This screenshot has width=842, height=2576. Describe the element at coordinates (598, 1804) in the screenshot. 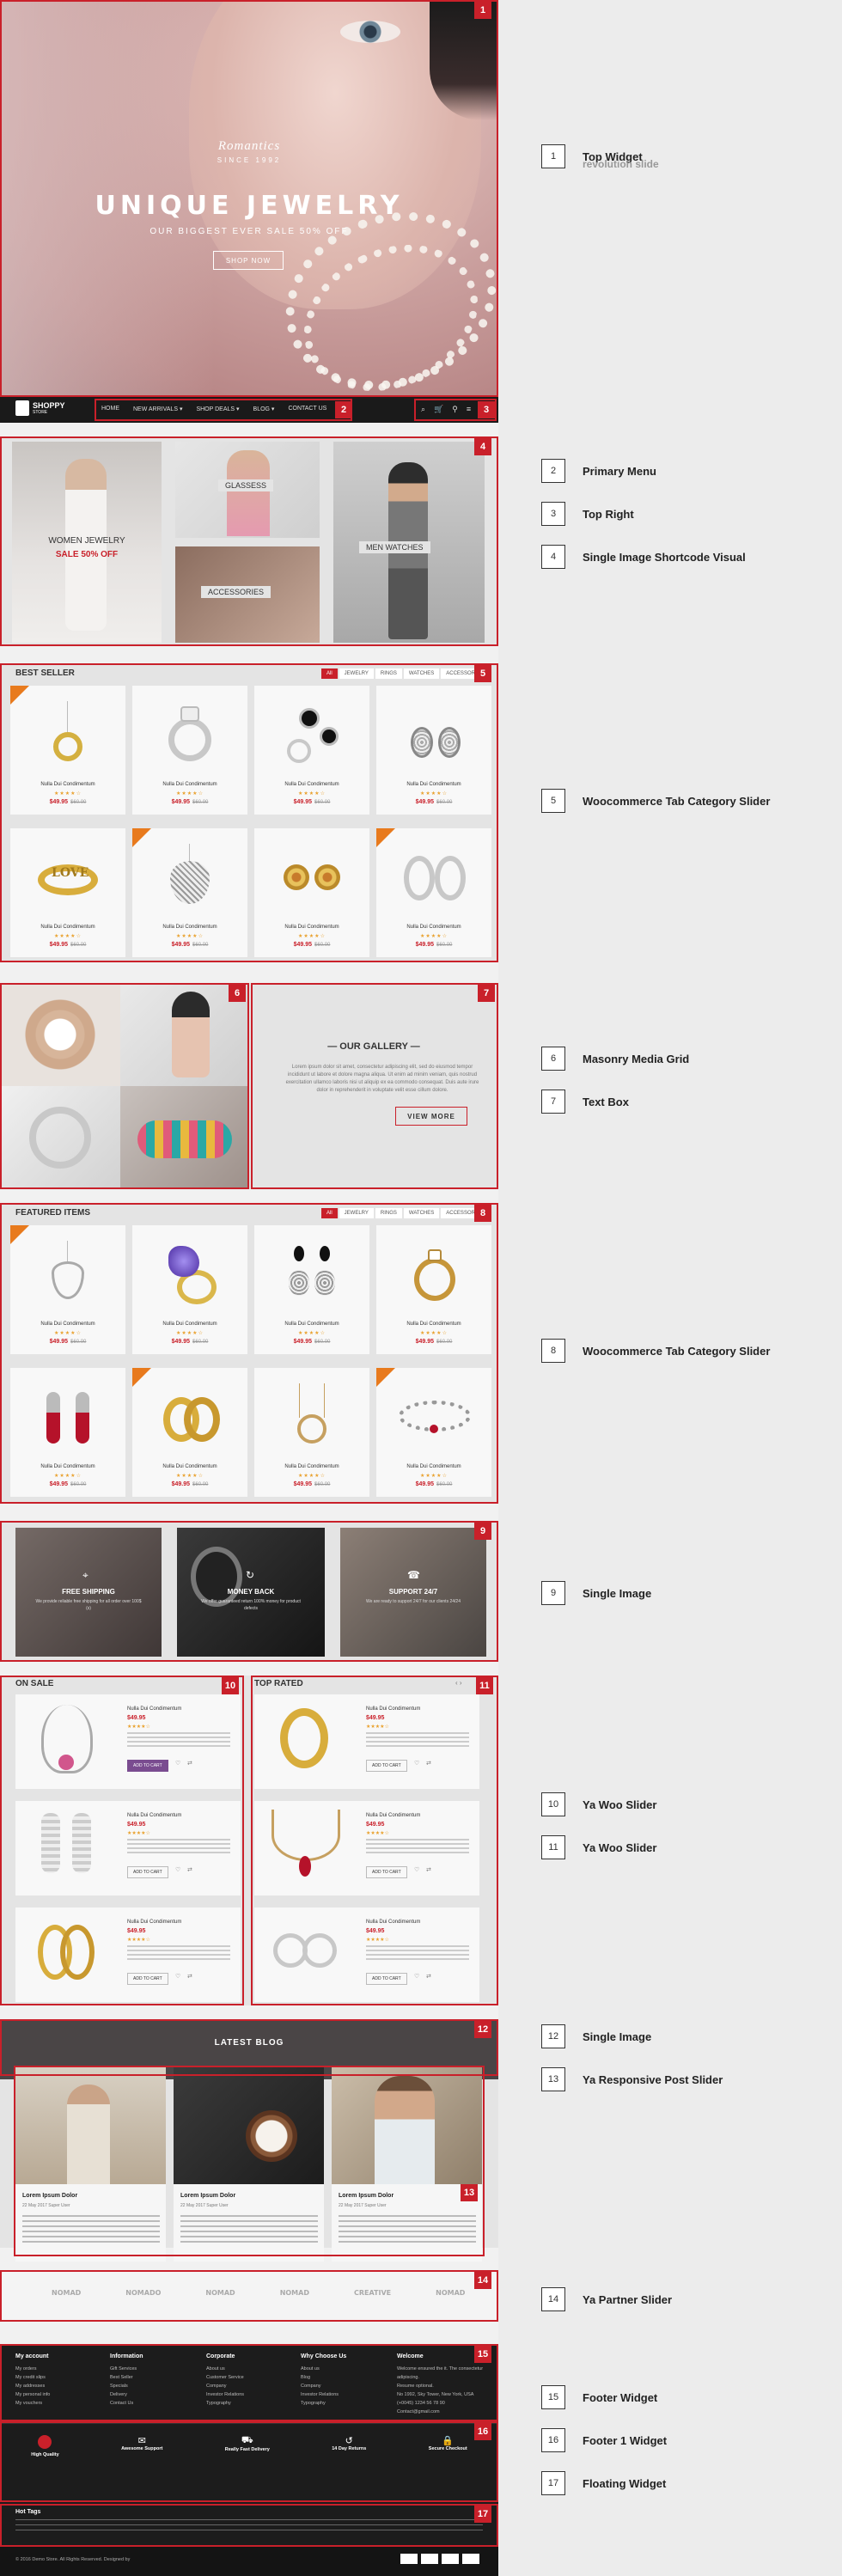

I see `label-ya-woo-slider-1: 10 Ya Woo Slider` at that location.